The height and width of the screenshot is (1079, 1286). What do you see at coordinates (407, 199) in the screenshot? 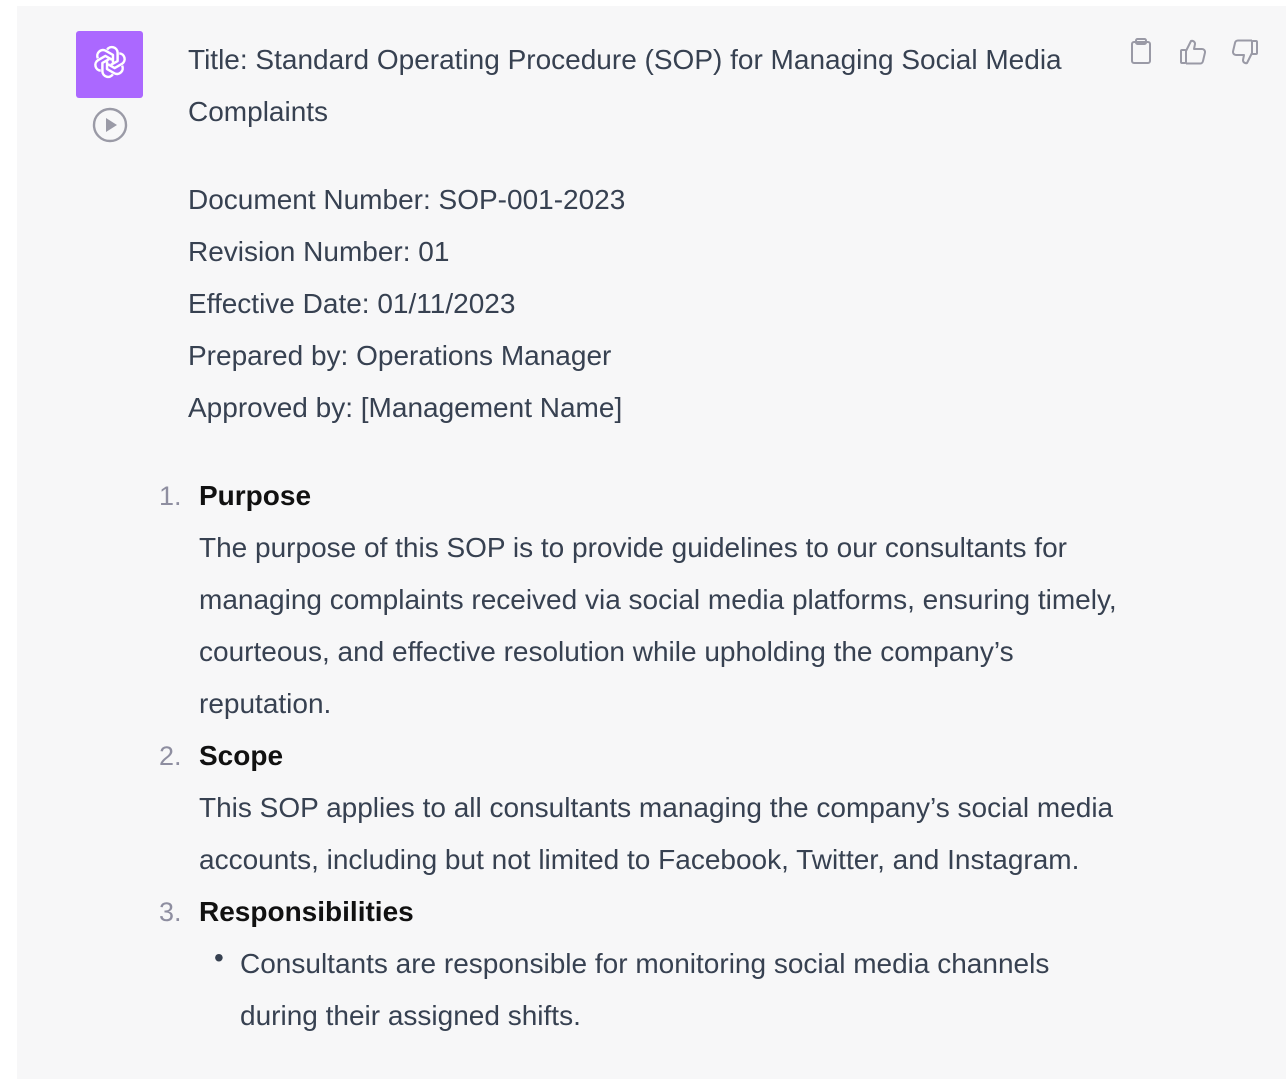
I see `document-number: Document Number: SOP-001-2023` at bounding box center [407, 199].